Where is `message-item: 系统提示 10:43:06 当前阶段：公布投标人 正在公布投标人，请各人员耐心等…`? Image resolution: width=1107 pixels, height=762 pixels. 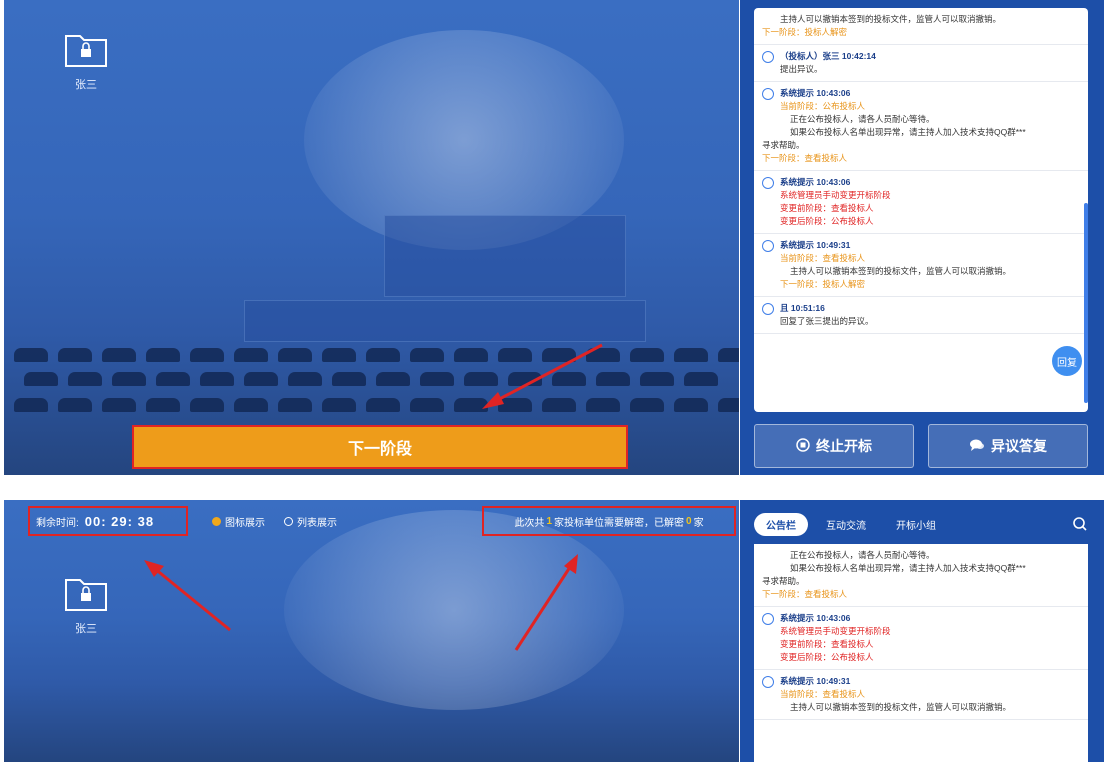 message-item: 系统提示 10:43:06 当前阶段：公布投标人 正在公布投标人，请各人员耐心等… is located at coordinates (921, 126).